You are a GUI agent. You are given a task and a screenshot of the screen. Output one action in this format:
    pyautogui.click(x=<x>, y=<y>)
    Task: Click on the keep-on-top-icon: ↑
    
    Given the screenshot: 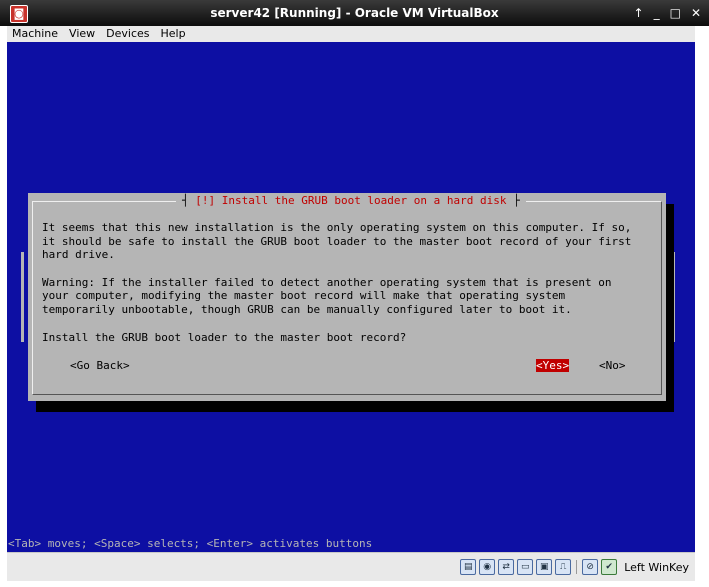 What is the action you would take?
    pyautogui.click(x=639, y=13)
    